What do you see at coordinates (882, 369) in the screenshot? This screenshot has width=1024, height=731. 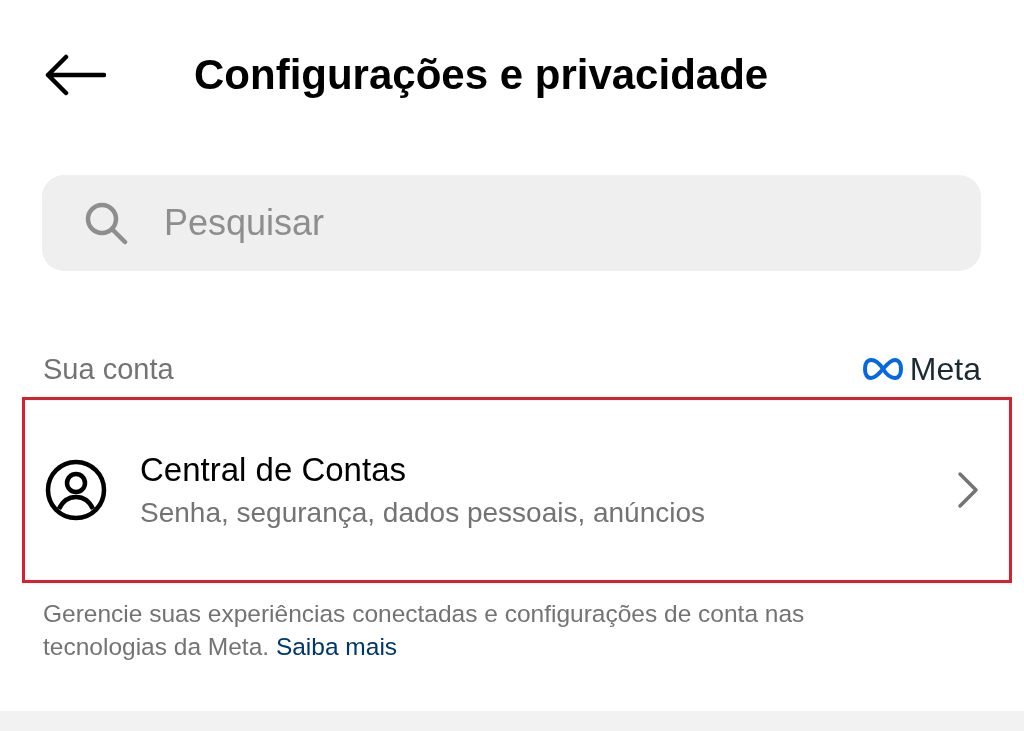 I see `infinity-logo-icon` at bounding box center [882, 369].